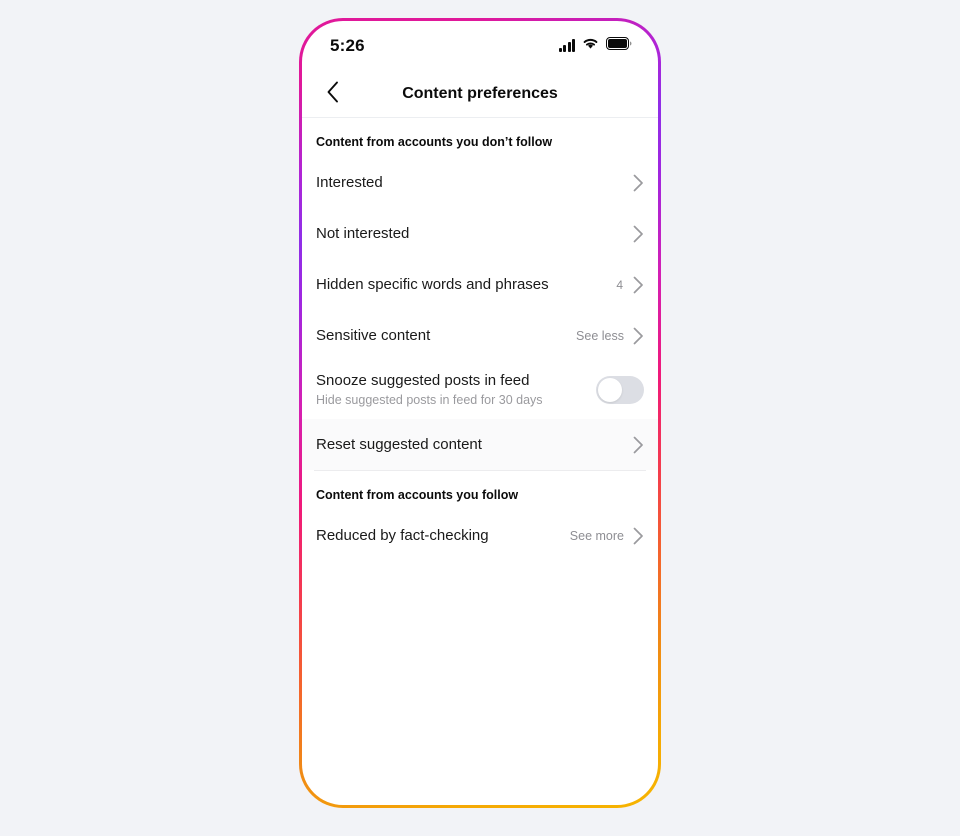 This screenshot has height=836, width=960. What do you see at coordinates (417, 495) in the screenshot?
I see `section-header-followed: Content from accounts you follow` at bounding box center [417, 495].